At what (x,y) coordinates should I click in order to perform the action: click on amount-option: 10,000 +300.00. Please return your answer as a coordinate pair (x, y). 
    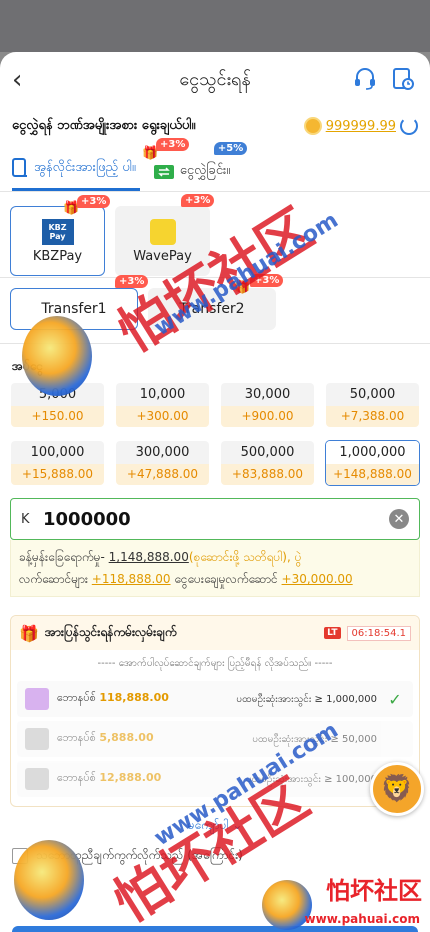
    Looking at the image, I should click on (162, 405).